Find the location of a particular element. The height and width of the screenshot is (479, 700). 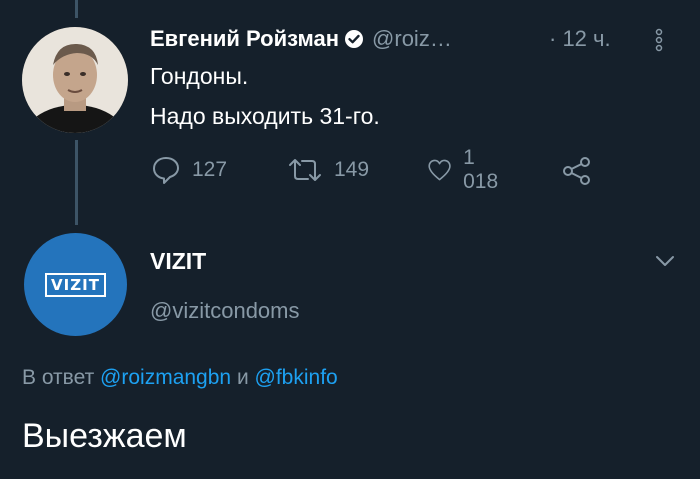

author-handle: @vizitcondoms is located at coordinates (225, 311).